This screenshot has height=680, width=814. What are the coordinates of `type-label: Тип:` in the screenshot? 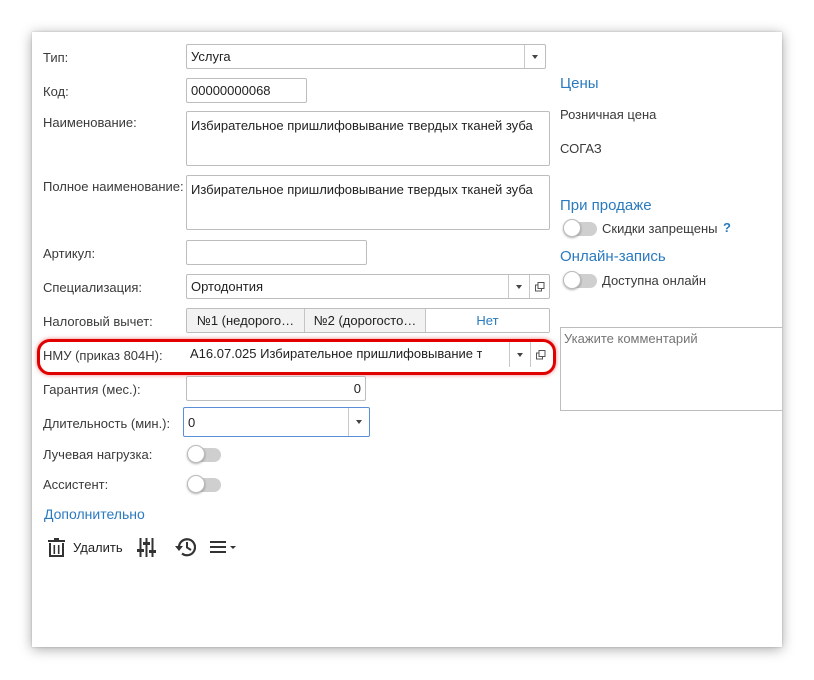 It's located at (56, 57).